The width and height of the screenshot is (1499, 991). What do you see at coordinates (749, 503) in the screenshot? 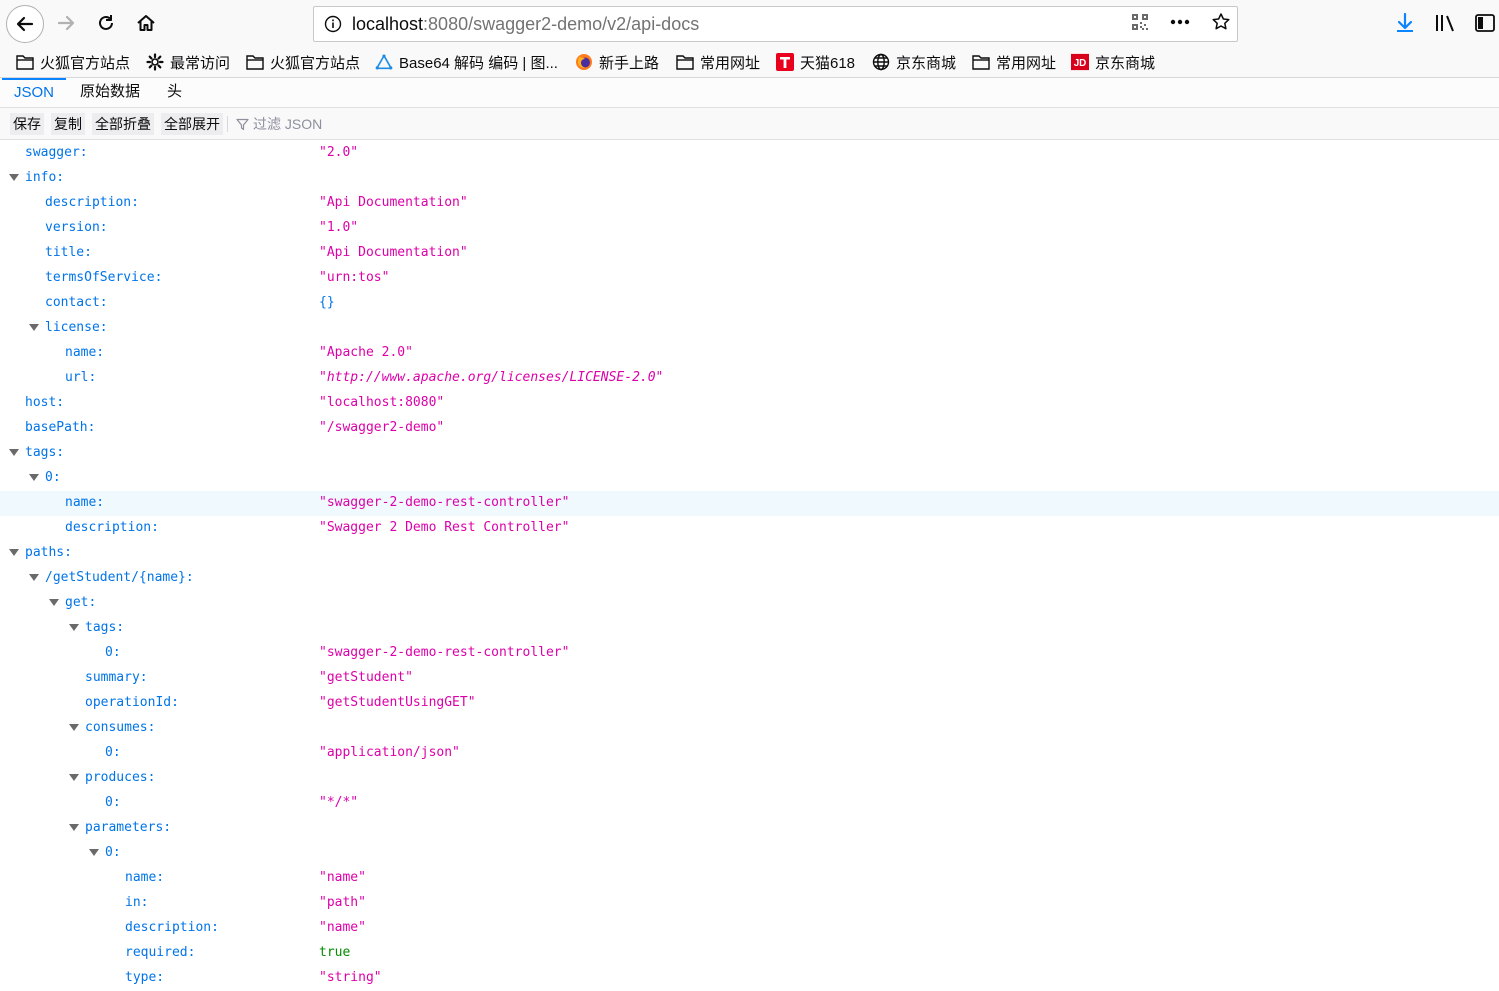
I see `tree-row: name: "swagger-2-demo-rest-controller"` at bounding box center [749, 503].